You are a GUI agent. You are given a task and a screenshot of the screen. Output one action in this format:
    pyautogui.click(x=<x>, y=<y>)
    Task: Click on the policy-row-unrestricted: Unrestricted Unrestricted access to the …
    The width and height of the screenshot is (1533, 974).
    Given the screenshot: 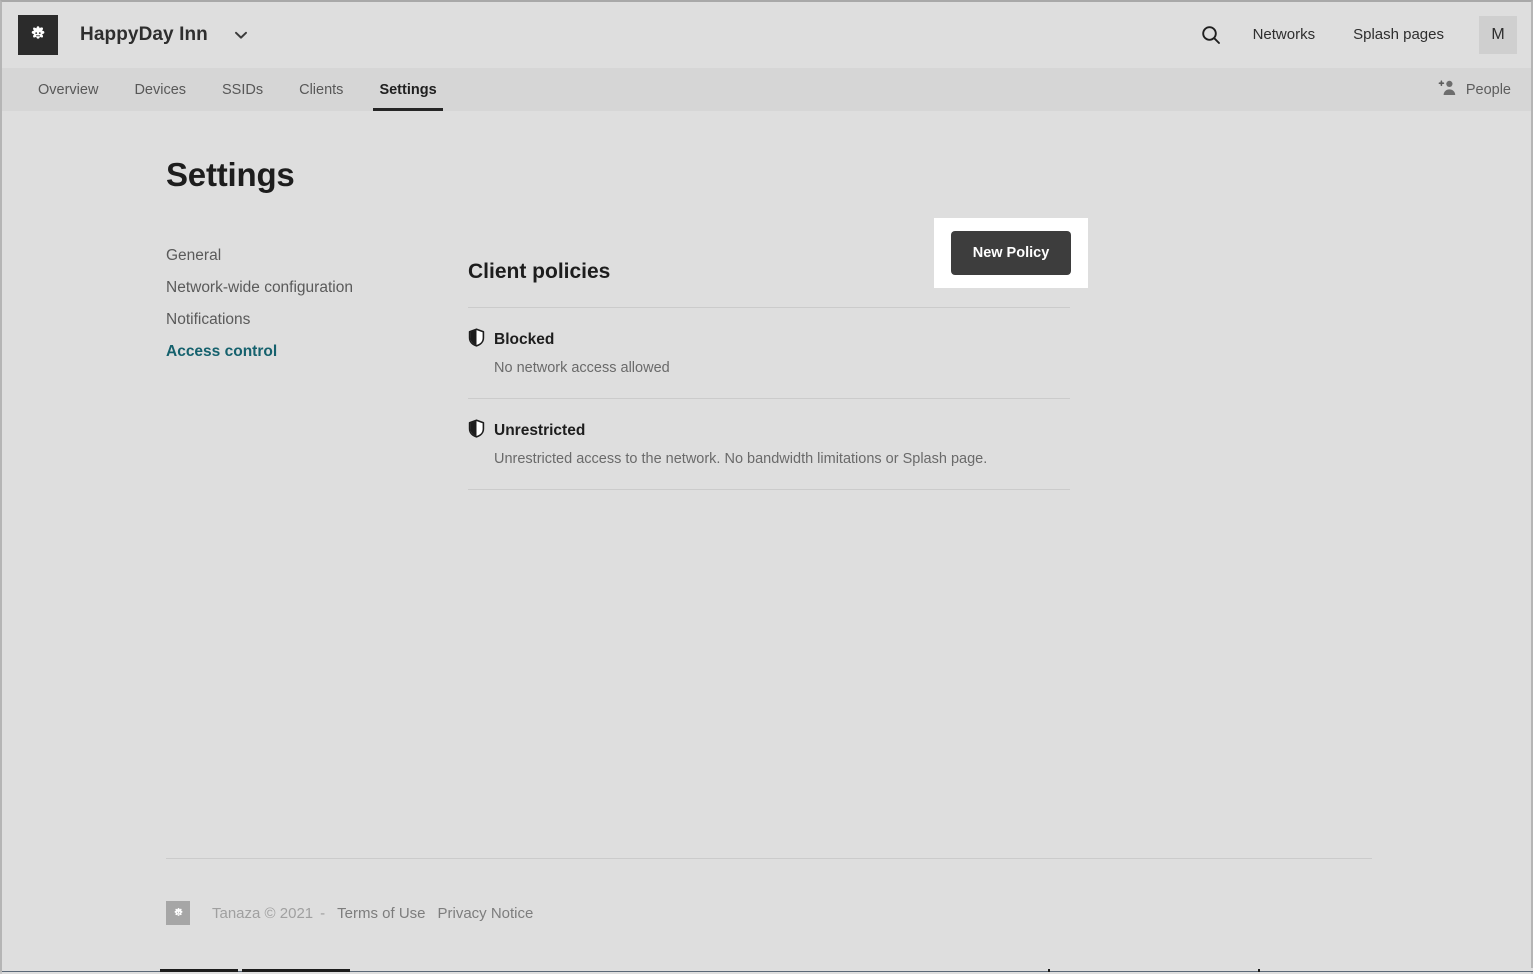 What is the action you would take?
    pyautogui.click(x=769, y=444)
    